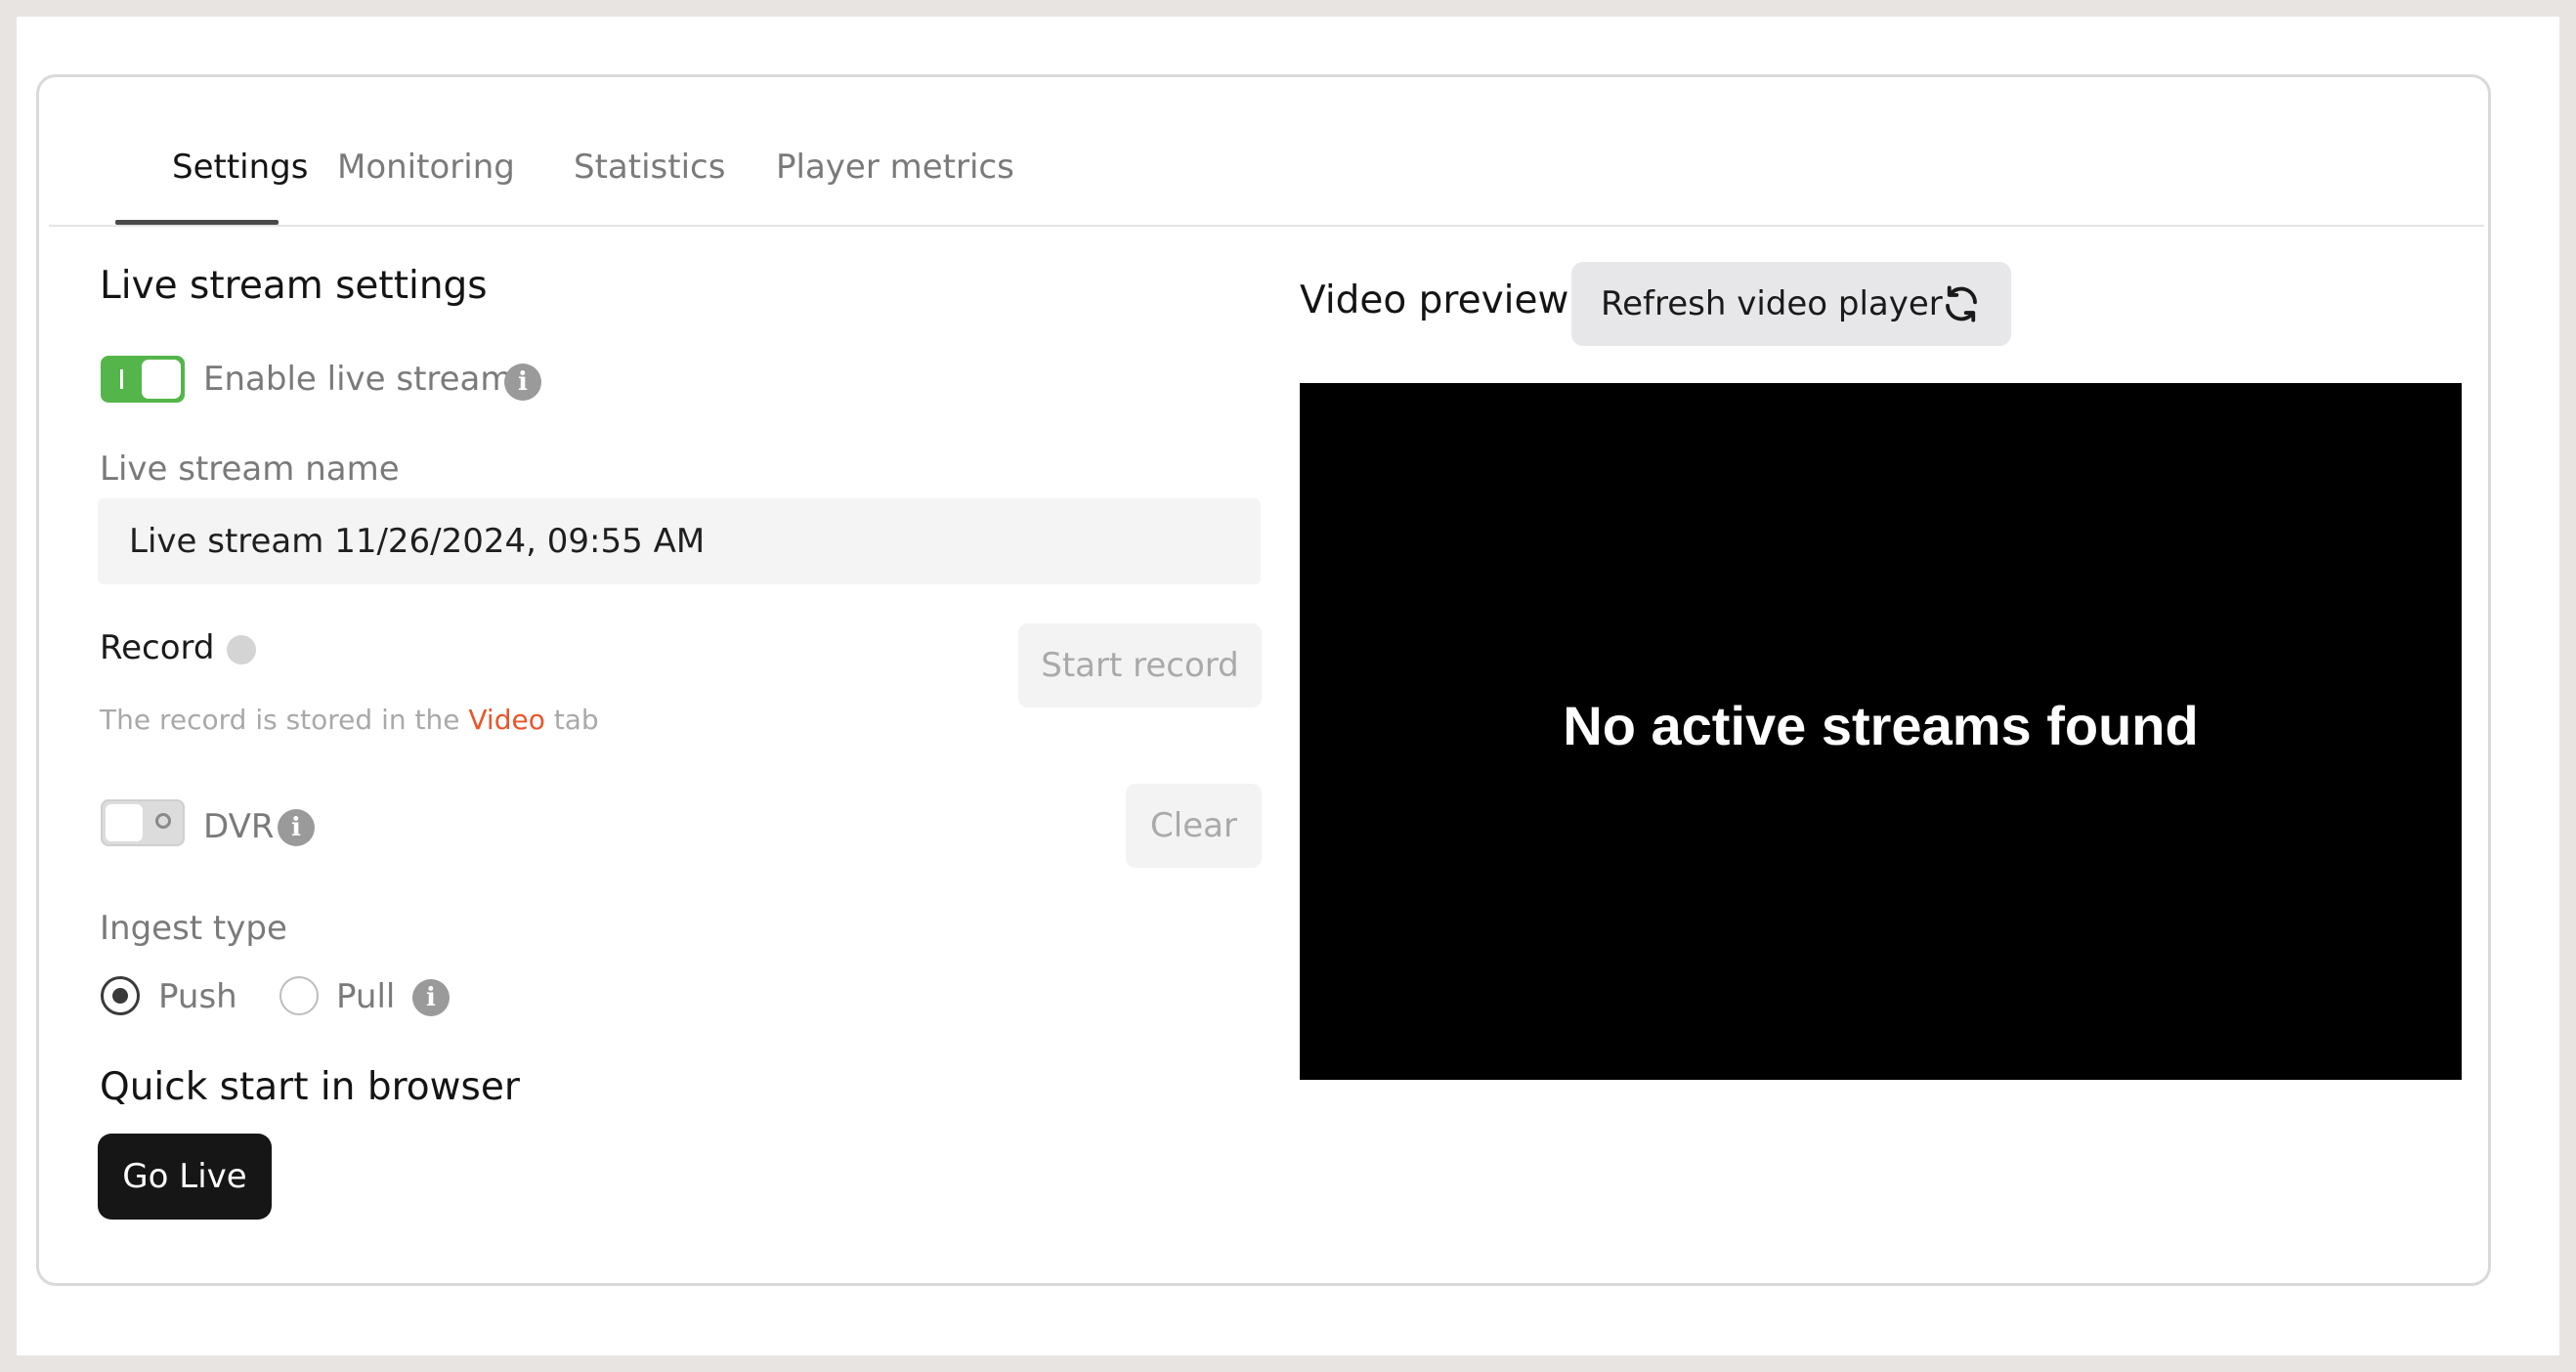 This screenshot has width=2576, height=1372. Describe the element at coordinates (299, 995) in the screenshot. I see `ingest-pull-radio` at that location.